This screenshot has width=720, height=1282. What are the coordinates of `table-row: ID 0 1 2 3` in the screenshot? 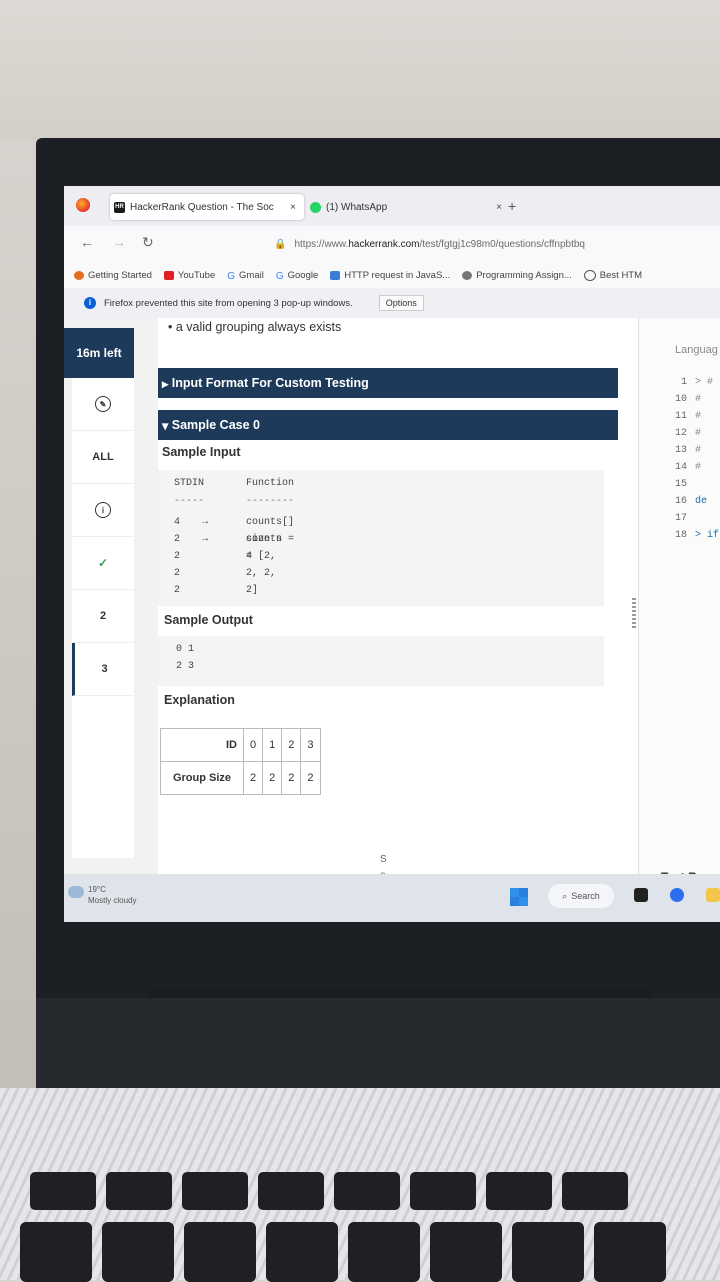 It's located at (240, 745).